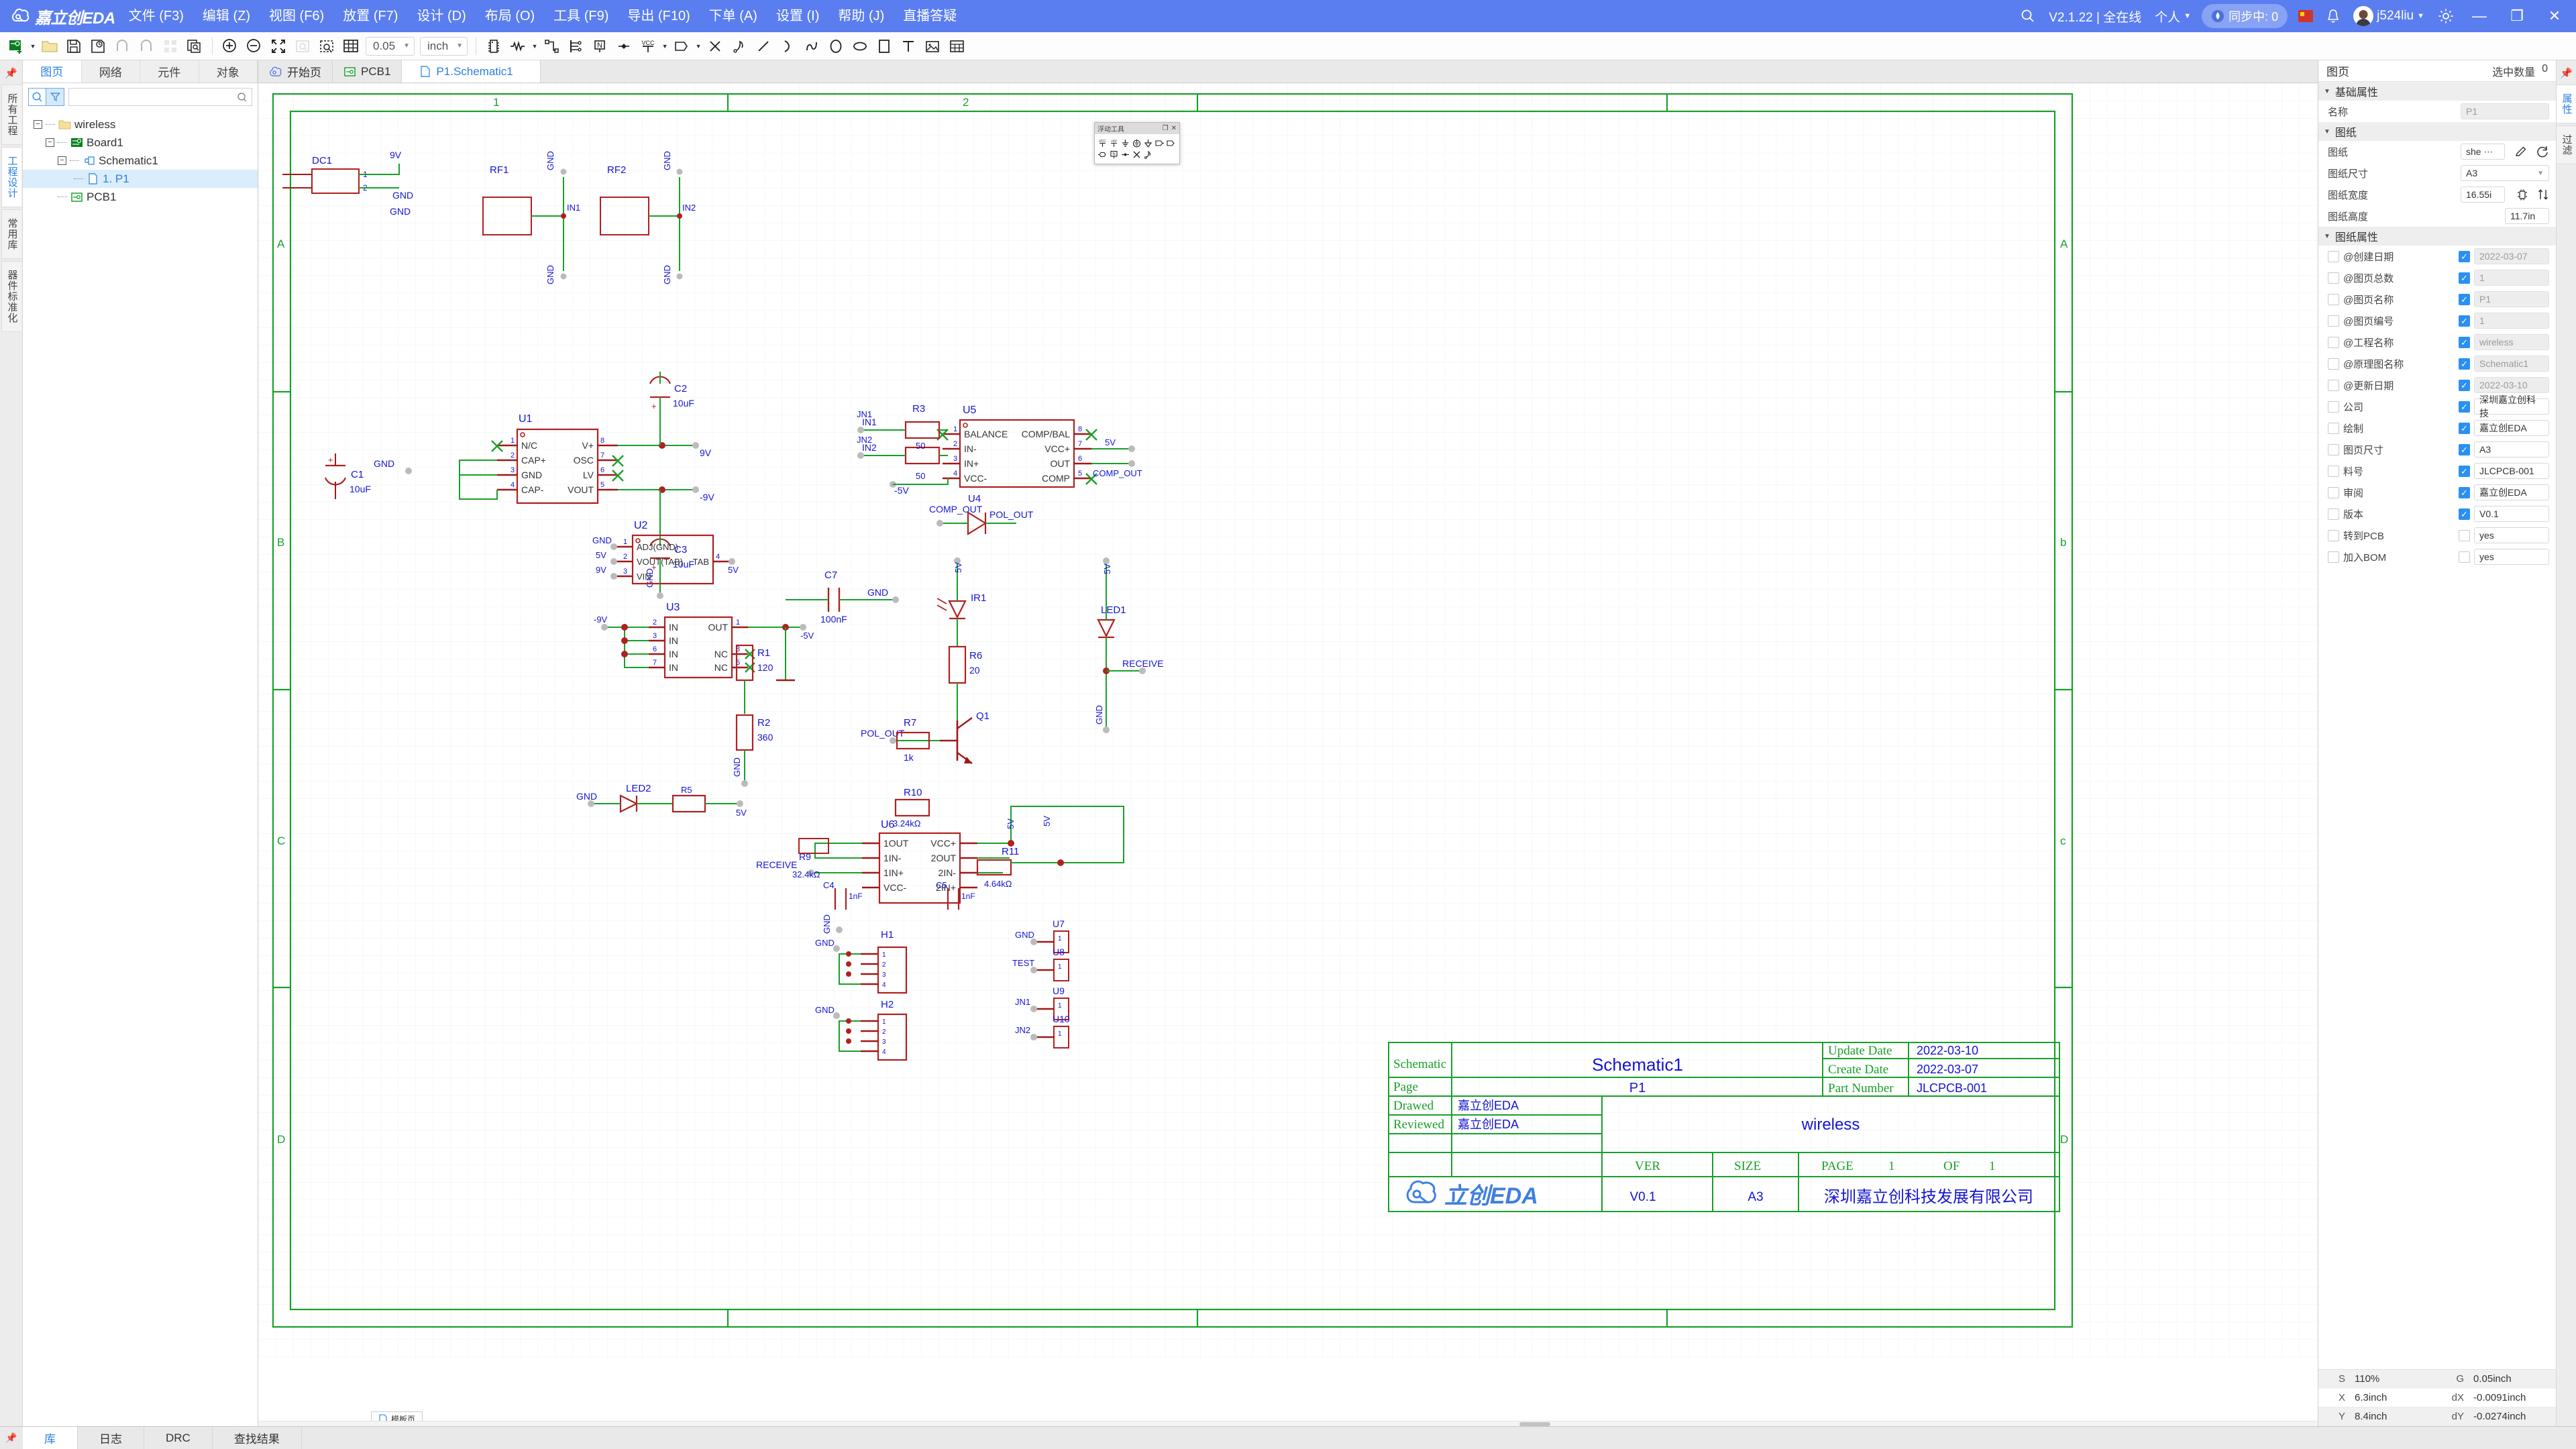 The width and height of the screenshot is (2576, 1449). Describe the element at coordinates (2437, 236) in the screenshot. I see `group-sheet-properties: ▼ 图纸属性` at that location.